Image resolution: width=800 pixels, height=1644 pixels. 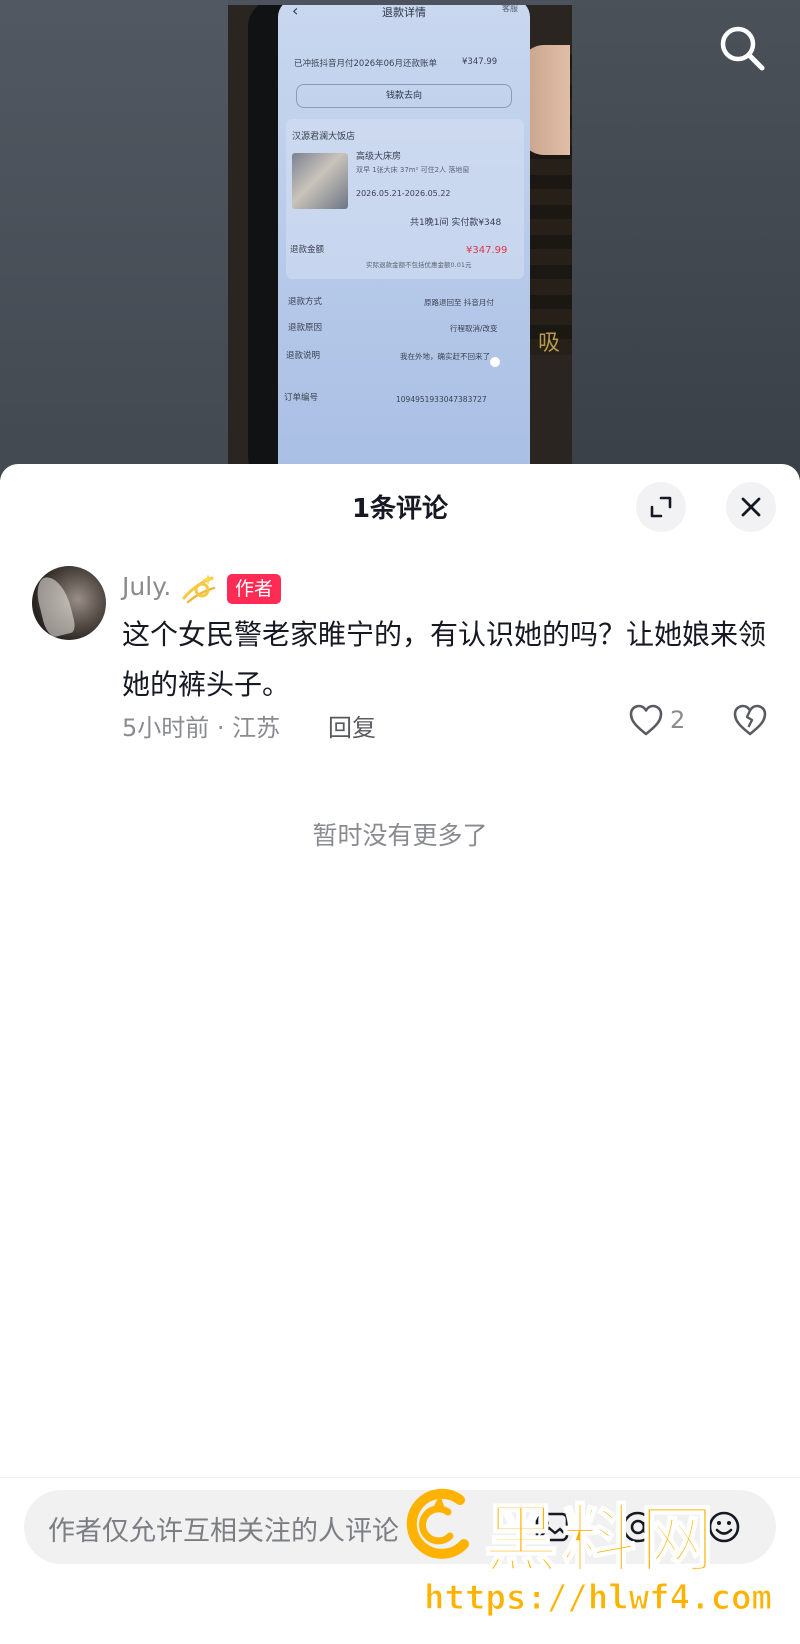 I want to click on expand-icon, so click(x=661, y=507).